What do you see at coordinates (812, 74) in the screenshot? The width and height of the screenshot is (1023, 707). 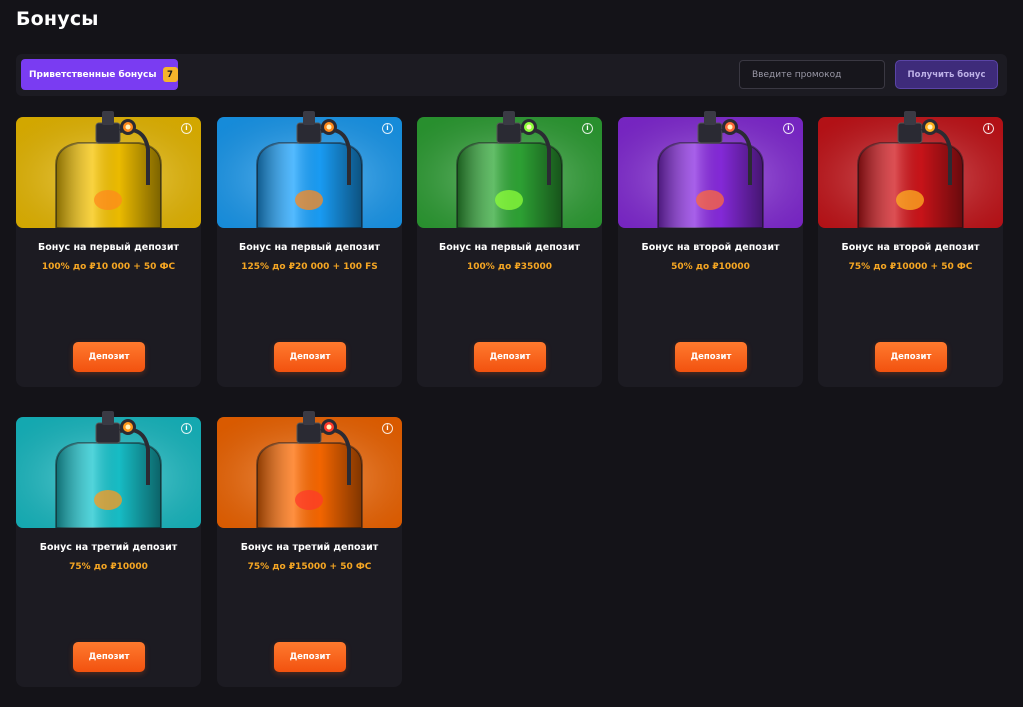 I see `promo-code-input` at bounding box center [812, 74].